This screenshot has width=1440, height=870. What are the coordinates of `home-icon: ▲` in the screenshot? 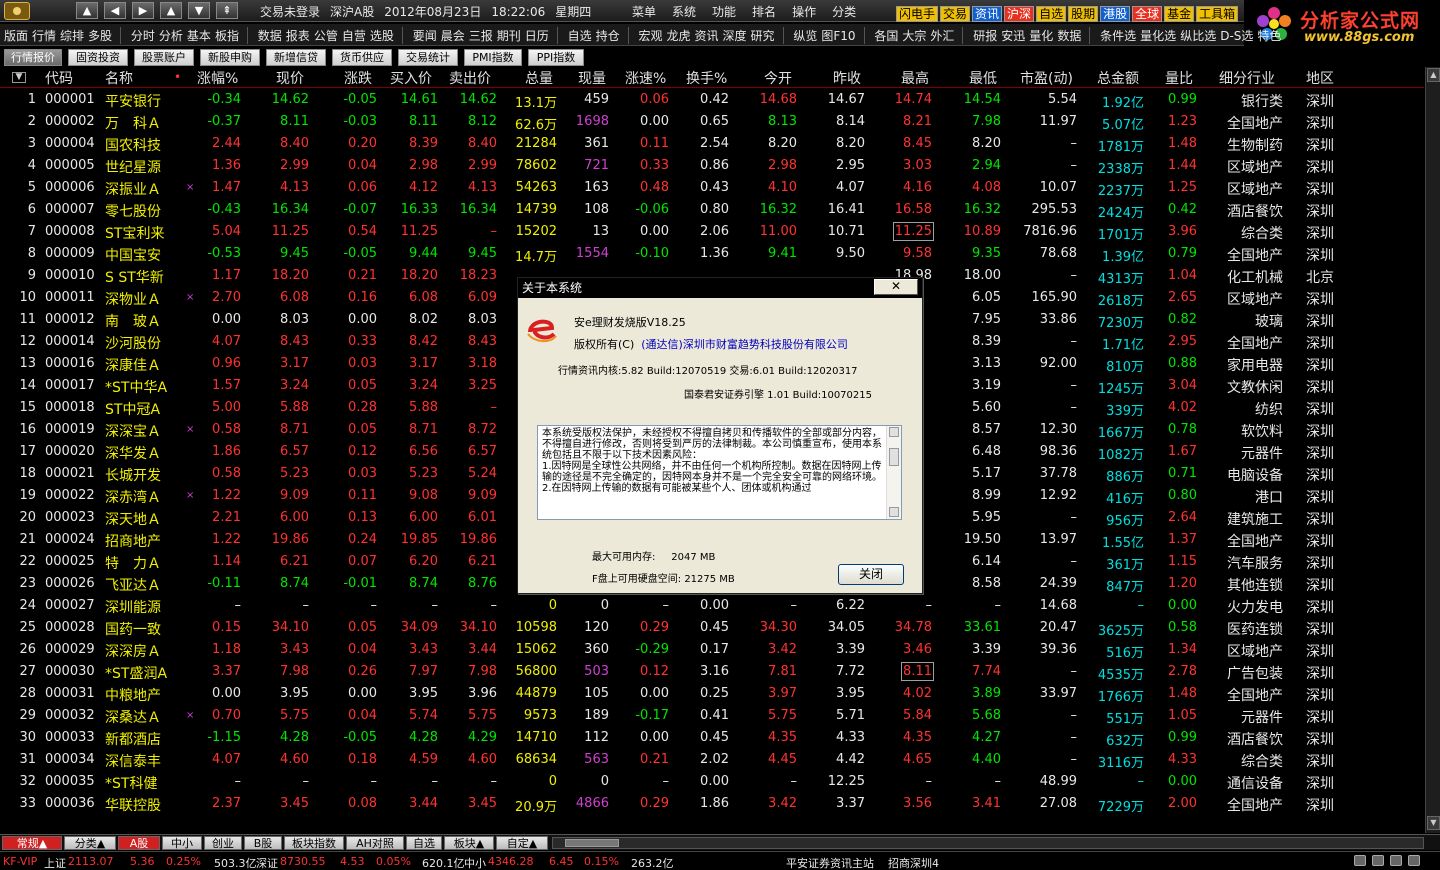 It's located at (87, 10).